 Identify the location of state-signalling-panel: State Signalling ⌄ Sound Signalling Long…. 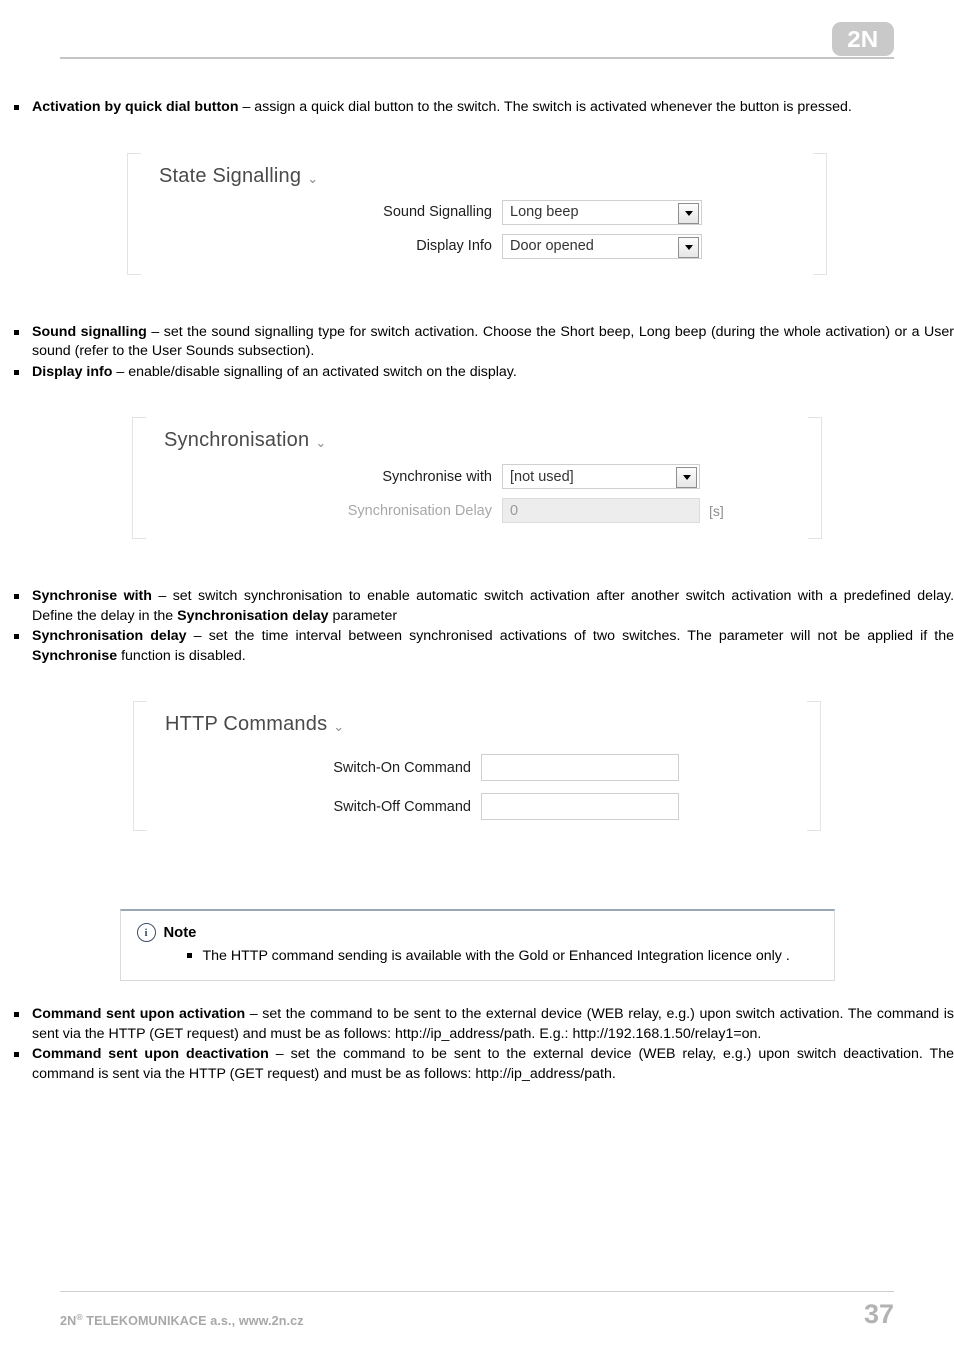
(477, 213).